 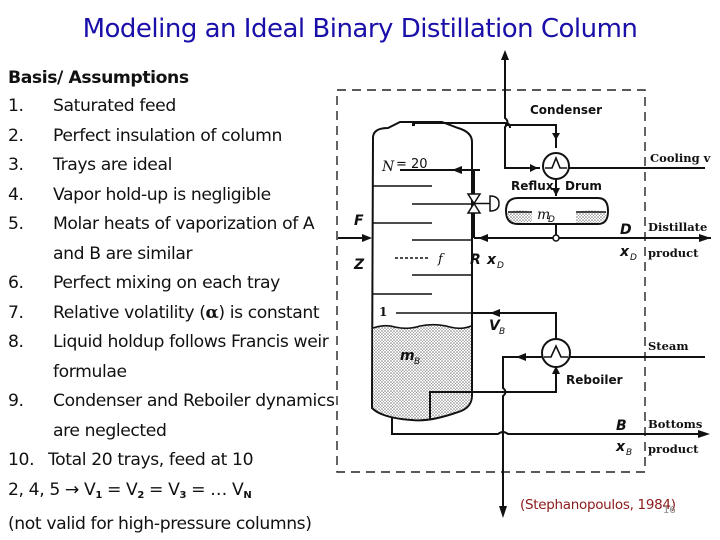 What do you see at coordinates (484, 135) in the screenshot?
I see `vapor-overhead-line` at bounding box center [484, 135].